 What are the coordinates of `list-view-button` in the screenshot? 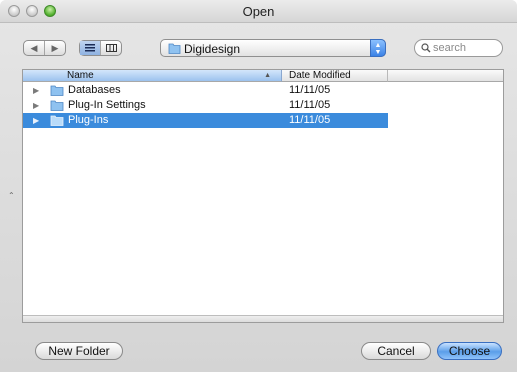 It's located at (90, 48).